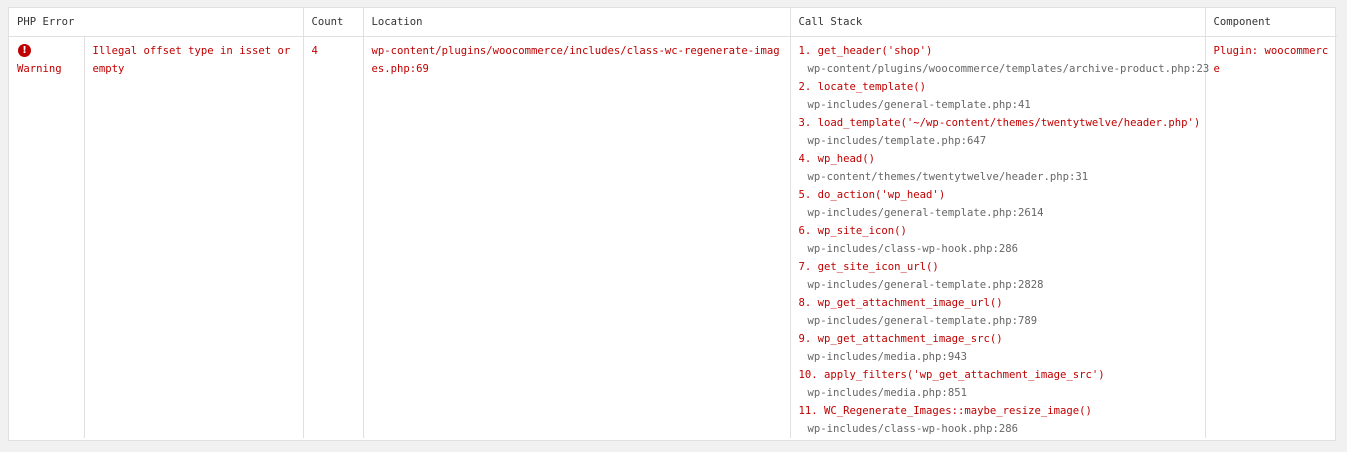 This screenshot has width=1347, height=452. What do you see at coordinates (1270, 237) in the screenshot?
I see `component-cell: Plugin: woocommerce` at bounding box center [1270, 237].